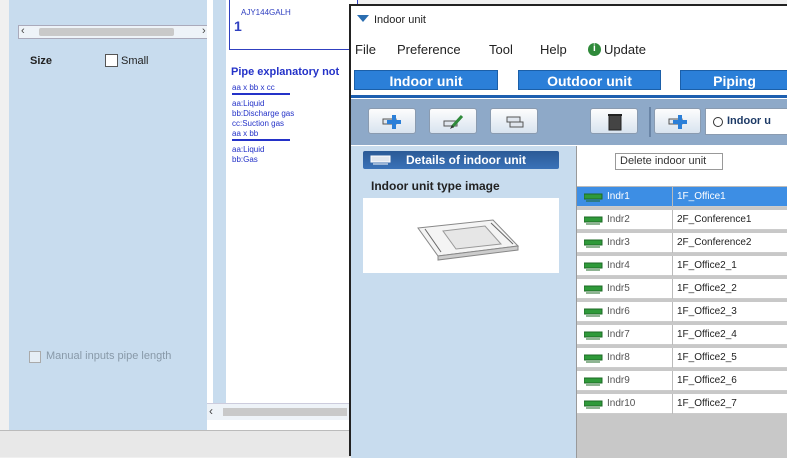 This screenshot has height=458, width=787. I want to click on tab-bar: Indoor unit Outdoor unit Piping, so click(569, 83).